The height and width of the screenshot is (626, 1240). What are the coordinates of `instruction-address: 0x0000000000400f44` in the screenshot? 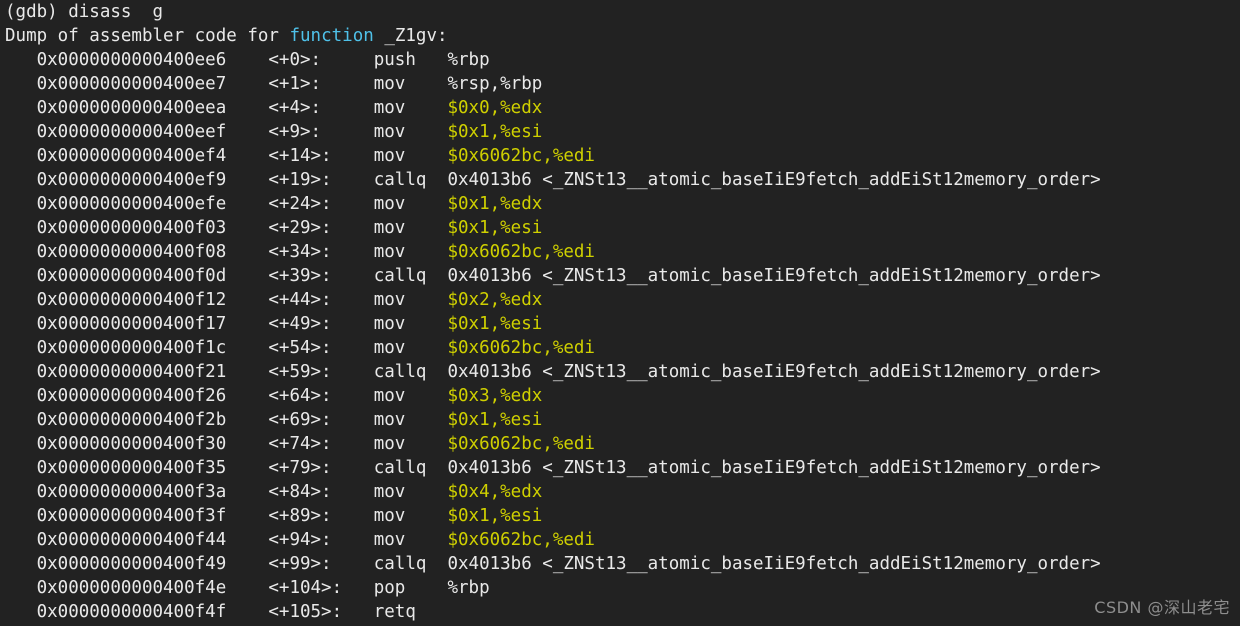 It's located at (131, 540).